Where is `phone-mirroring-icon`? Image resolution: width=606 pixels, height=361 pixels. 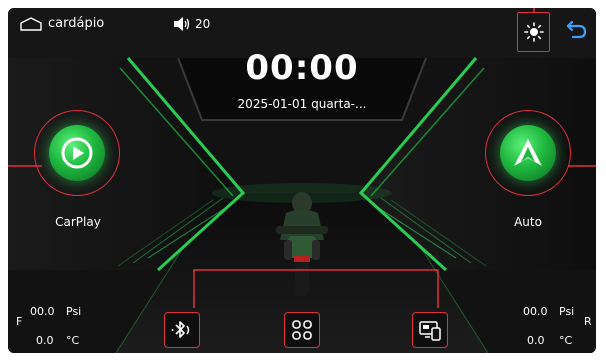 phone-mirroring-icon is located at coordinates (430, 331).